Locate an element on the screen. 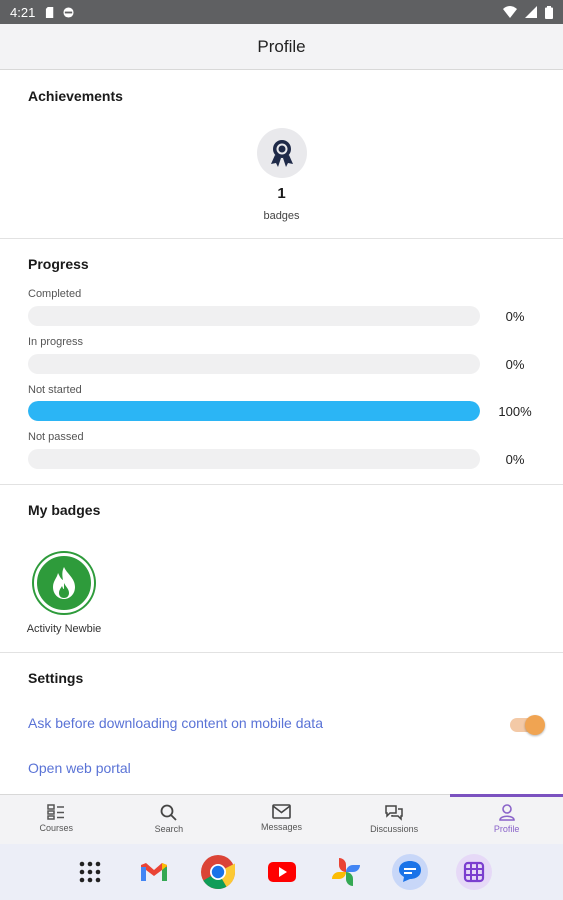 The height and width of the screenshot is (900, 563). flame-icon is located at coordinates (64, 583).